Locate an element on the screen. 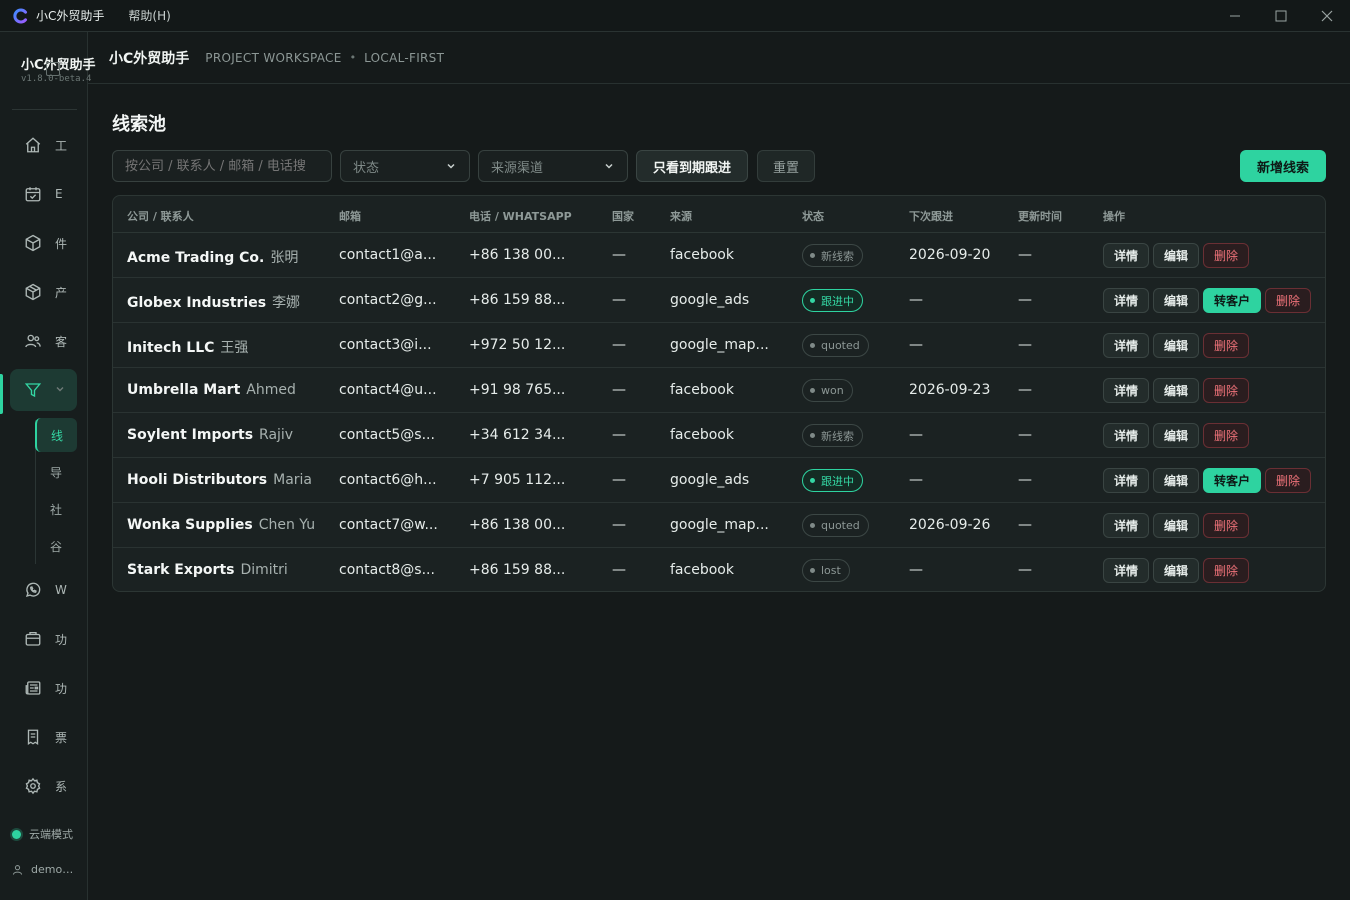 This screenshot has width=1350, height=900. sidebar-item-customers: 客 is located at coordinates (43, 341).